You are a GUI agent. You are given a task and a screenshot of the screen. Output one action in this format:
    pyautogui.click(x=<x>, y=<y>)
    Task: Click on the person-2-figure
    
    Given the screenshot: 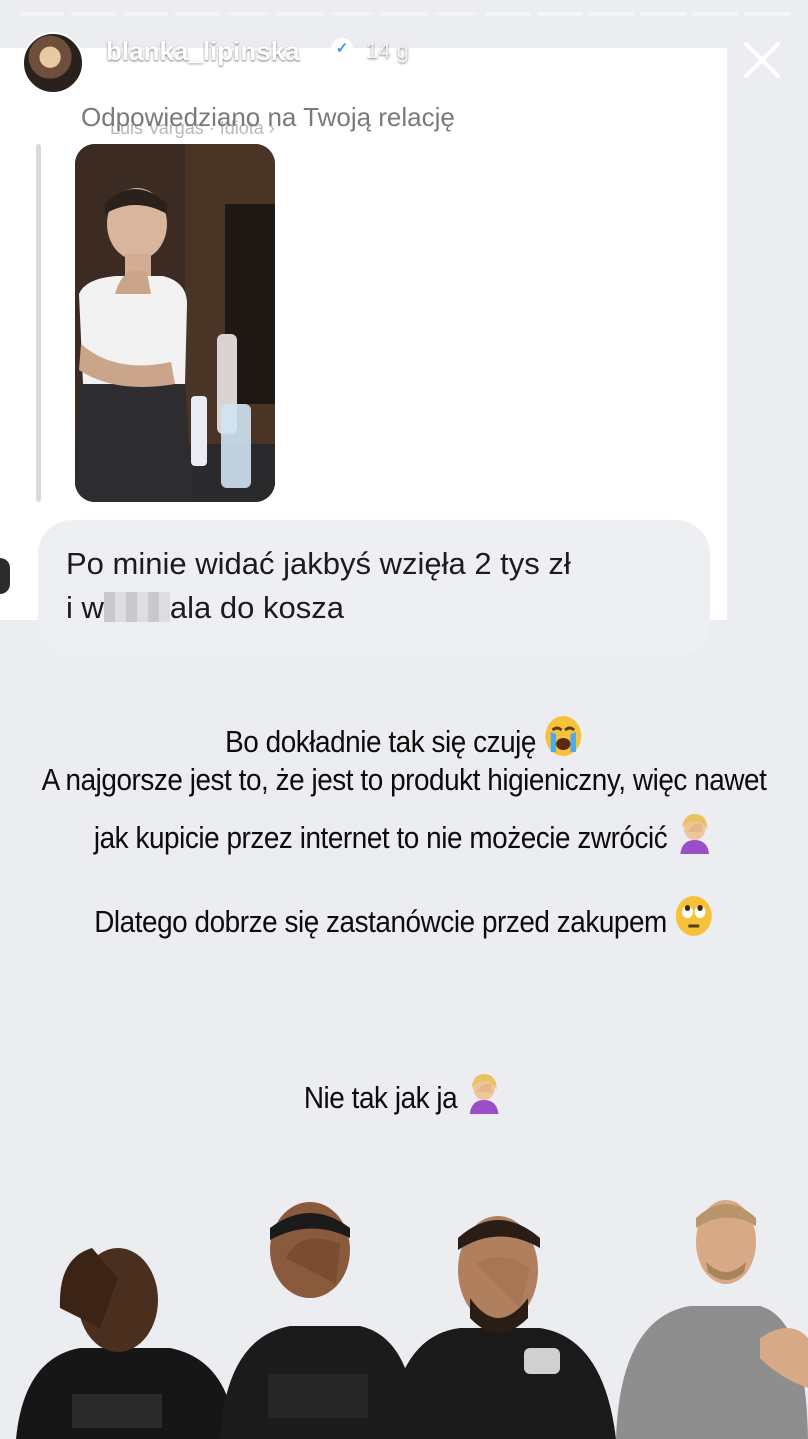 What is the action you would take?
    pyautogui.click(x=319, y=1320)
    